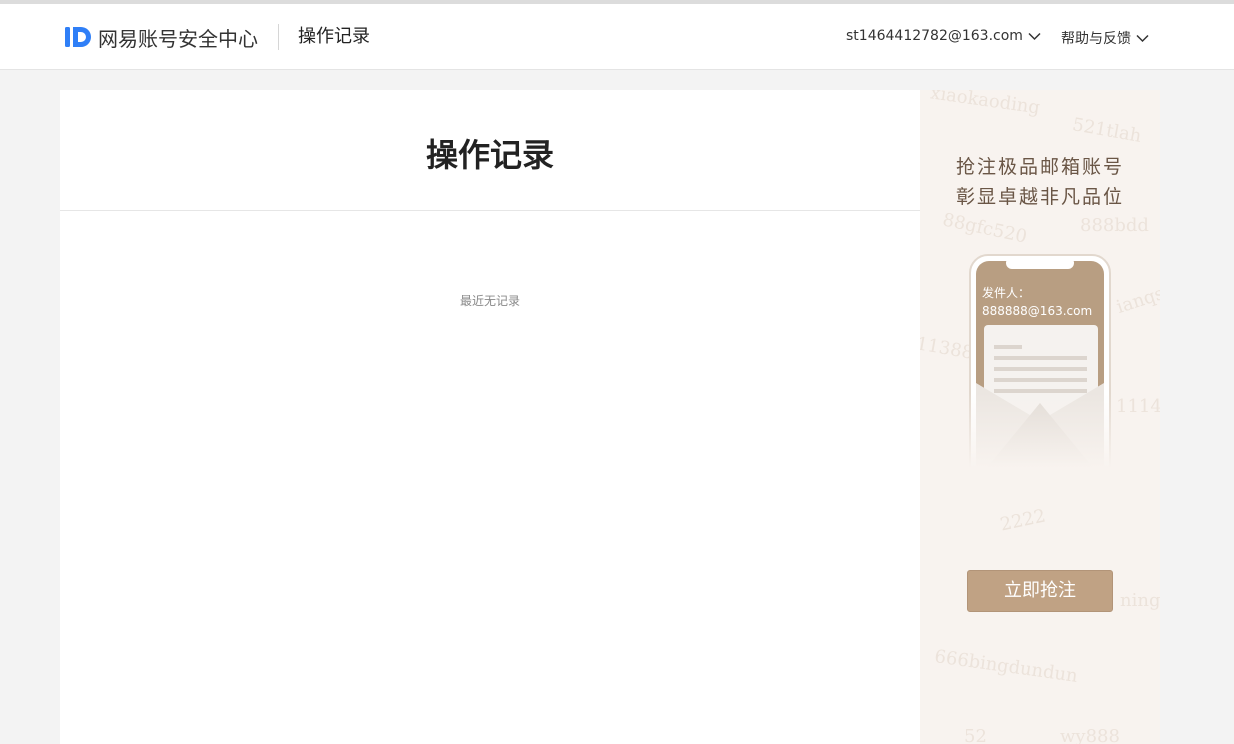 The image size is (1234, 744). I want to click on ad-watermark: 2222, so click(1023, 520).